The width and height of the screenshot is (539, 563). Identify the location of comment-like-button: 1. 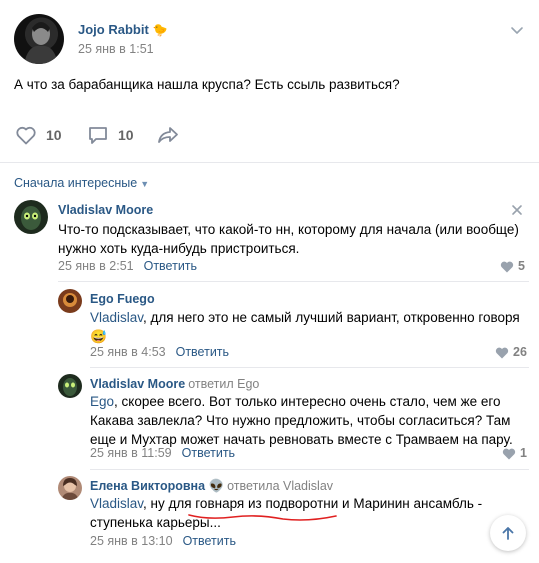
(514, 453).